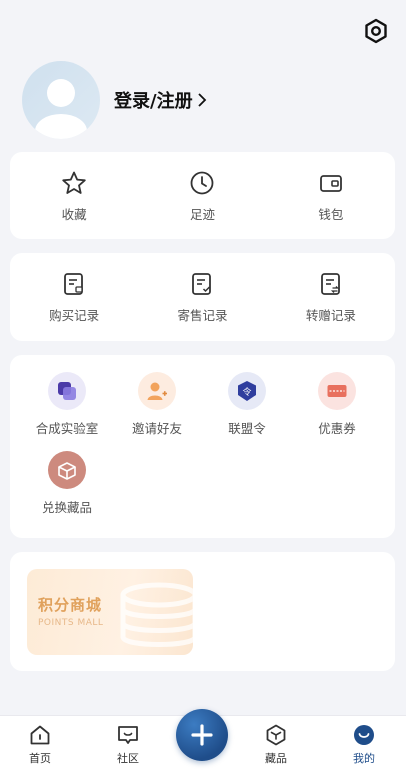  Describe the element at coordinates (74, 214) in the screenshot. I see `favorites-label: 收藏` at that location.